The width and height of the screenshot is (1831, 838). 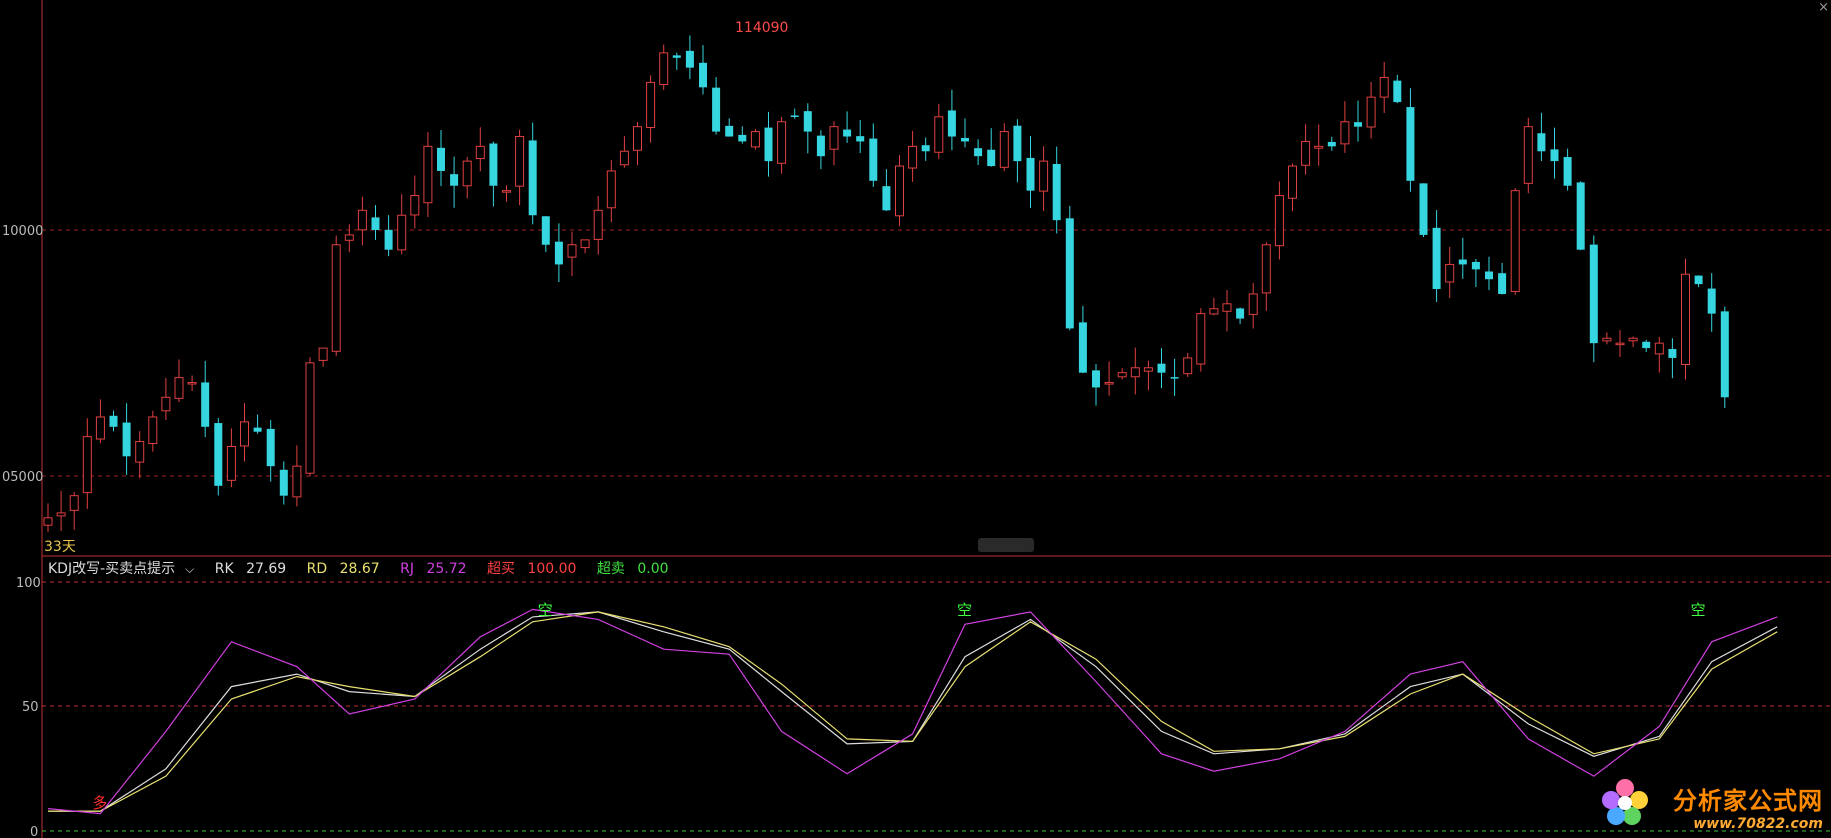 I want to click on blurred-tag, so click(x=1006, y=545).